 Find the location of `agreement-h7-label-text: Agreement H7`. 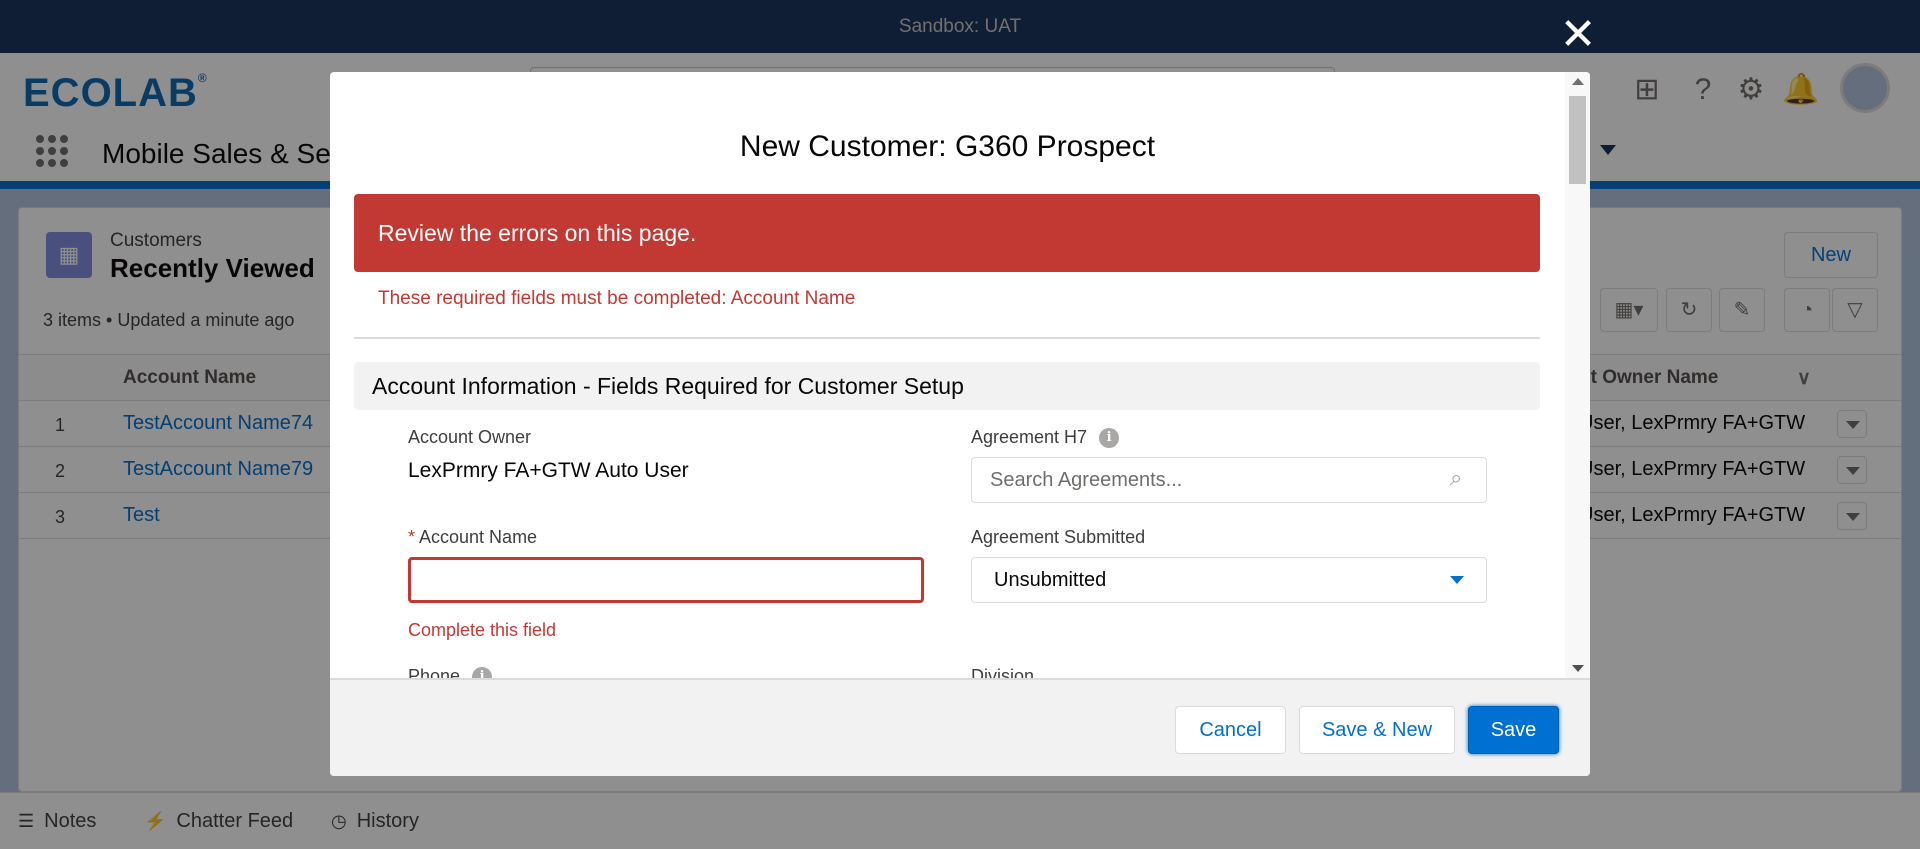

agreement-h7-label-text: Agreement H7 is located at coordinates (1029, 437).